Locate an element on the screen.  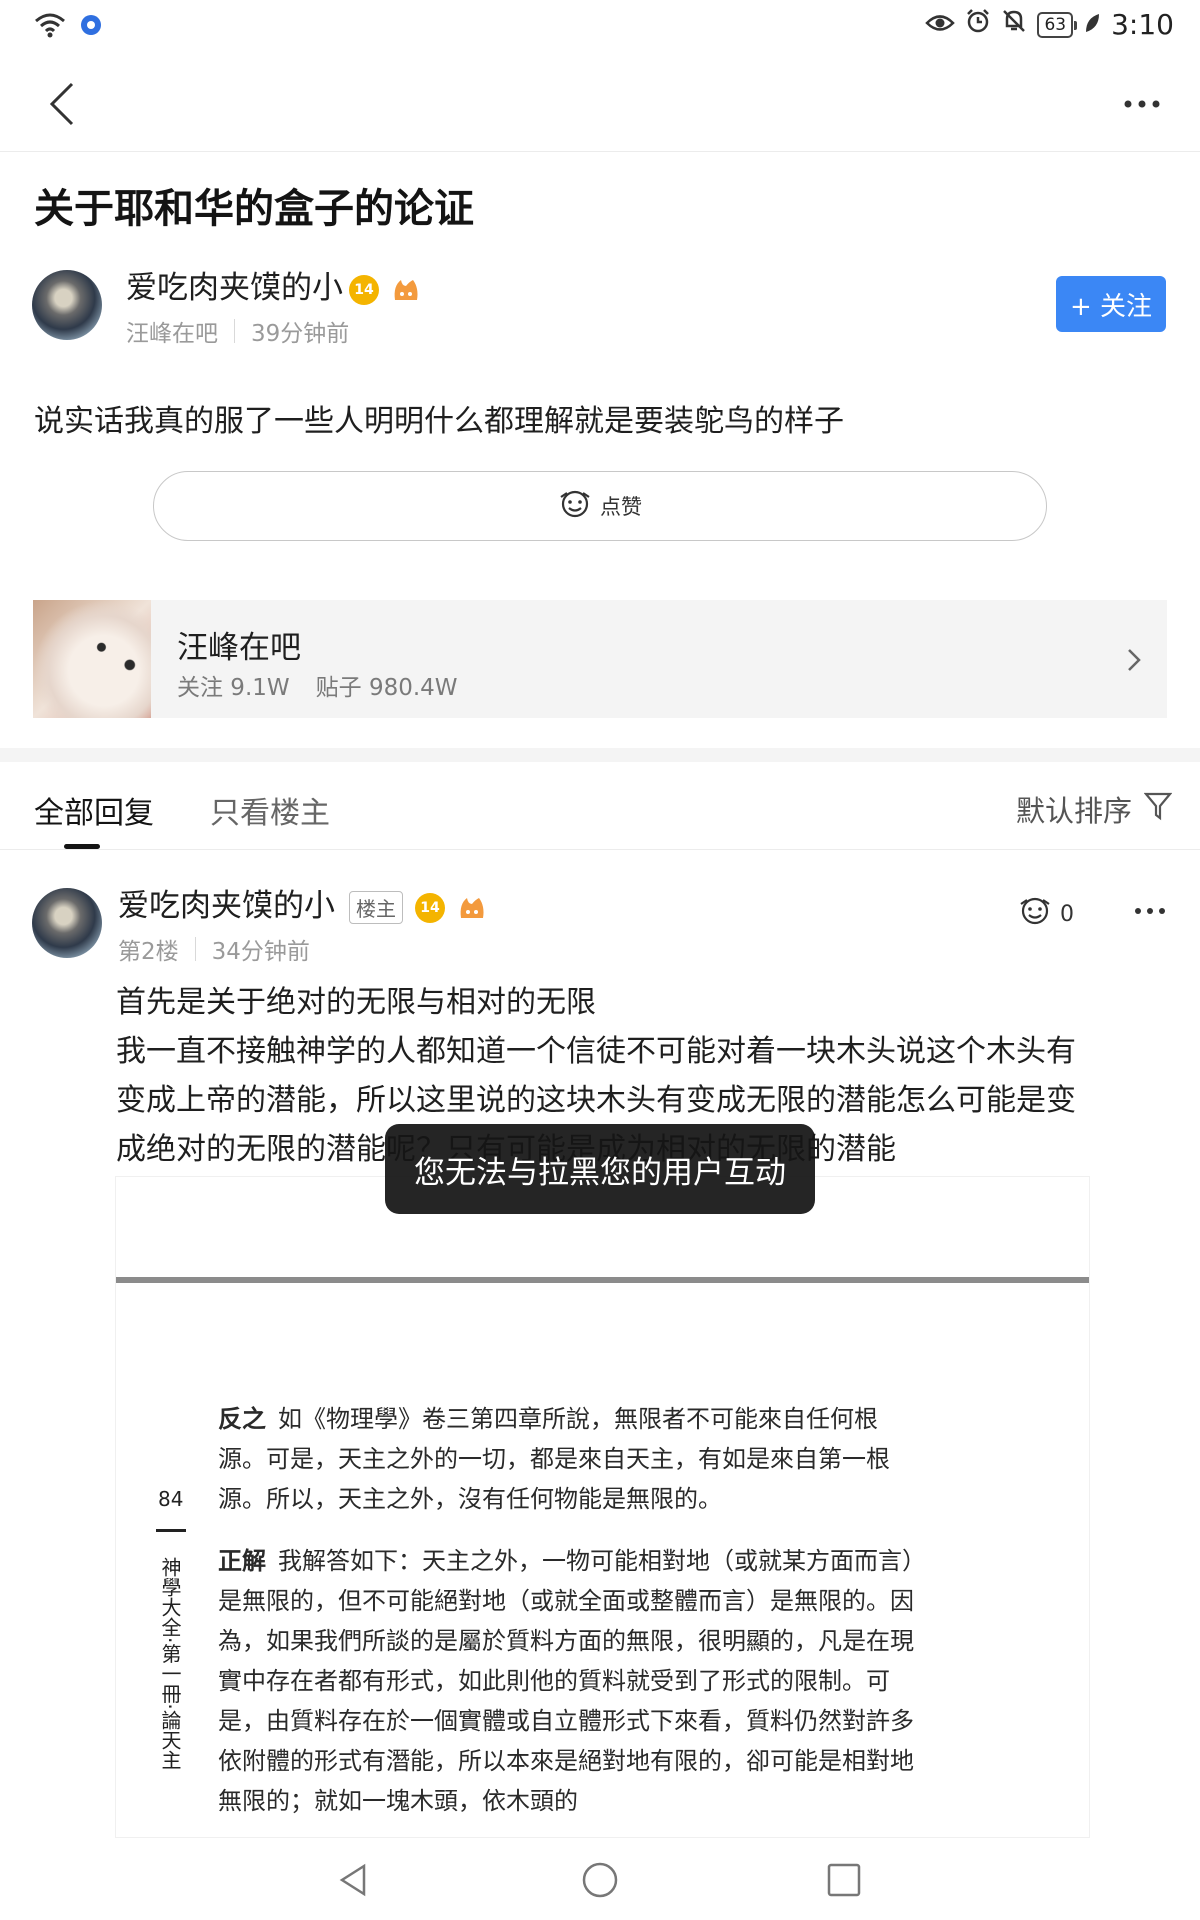
like-label: 点赞 is located at coordinates (621, 507).